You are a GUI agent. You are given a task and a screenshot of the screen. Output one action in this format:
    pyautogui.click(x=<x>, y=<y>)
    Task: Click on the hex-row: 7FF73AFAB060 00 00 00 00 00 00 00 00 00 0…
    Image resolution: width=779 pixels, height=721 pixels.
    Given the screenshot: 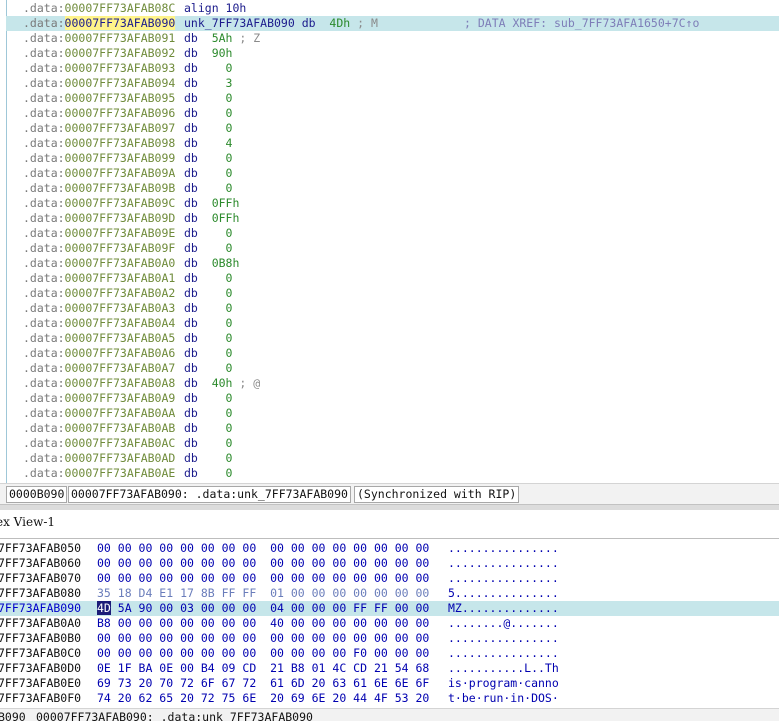 What is the action you would take?
    pyautogui.click(x=389, y=563)
    